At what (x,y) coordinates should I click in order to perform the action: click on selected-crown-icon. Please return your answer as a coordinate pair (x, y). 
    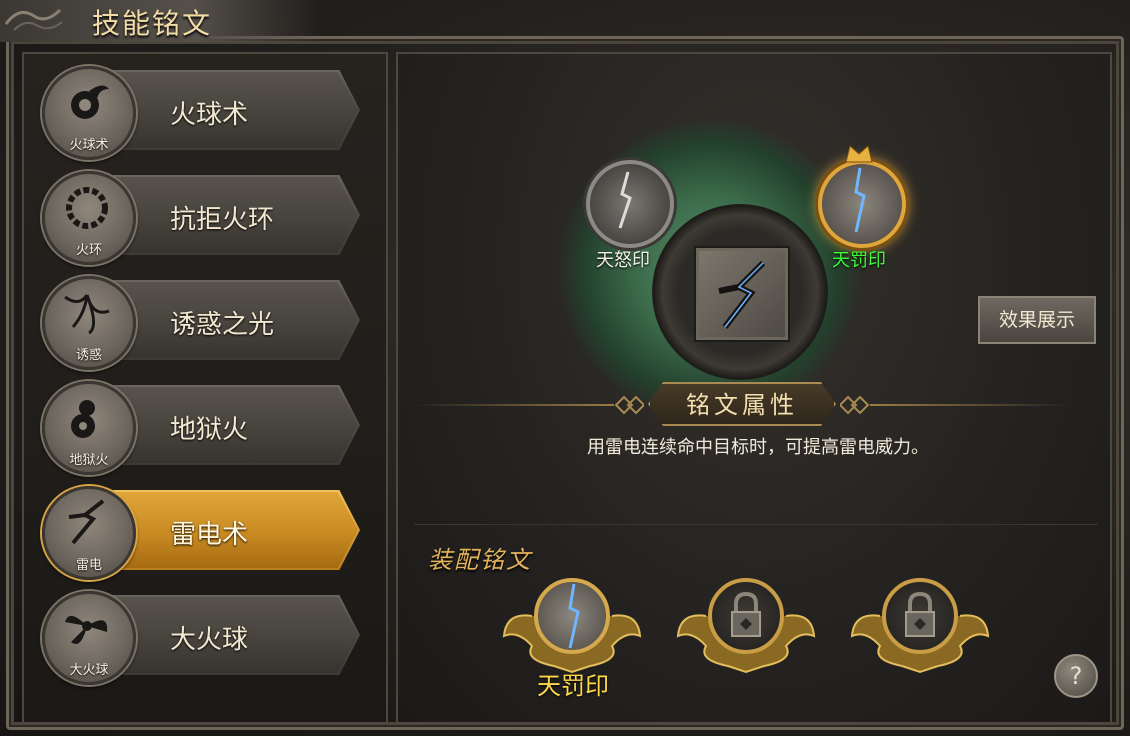
    Looking at the image, I should click on (859, 154).